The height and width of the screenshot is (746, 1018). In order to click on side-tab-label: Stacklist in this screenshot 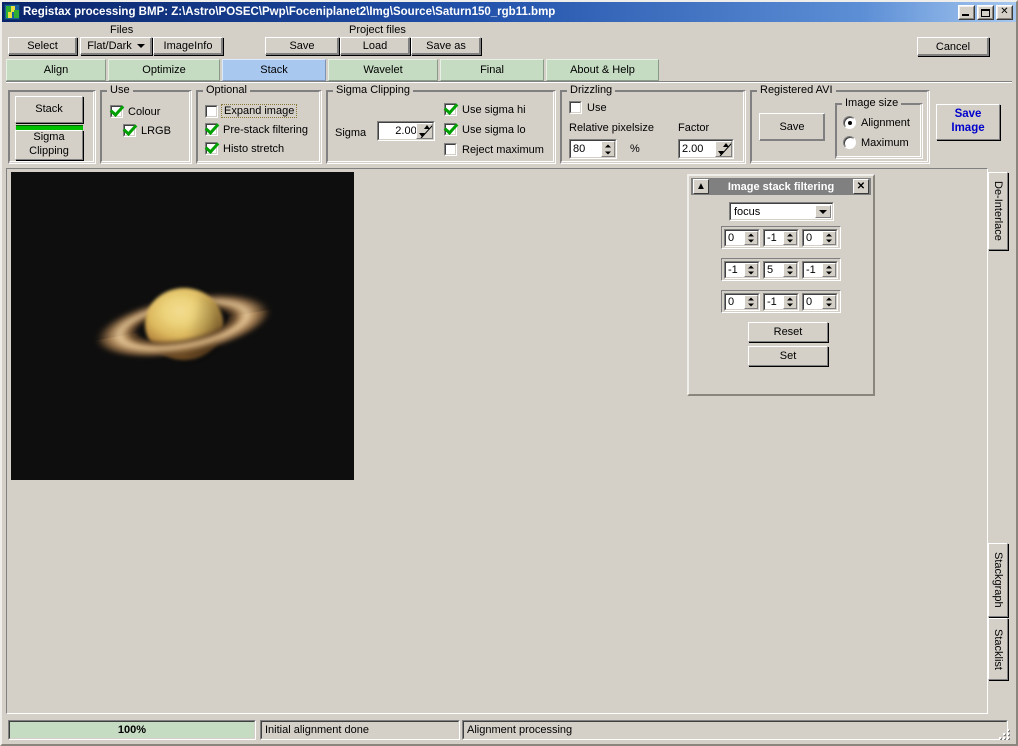, I will do `click(998, 649)`.